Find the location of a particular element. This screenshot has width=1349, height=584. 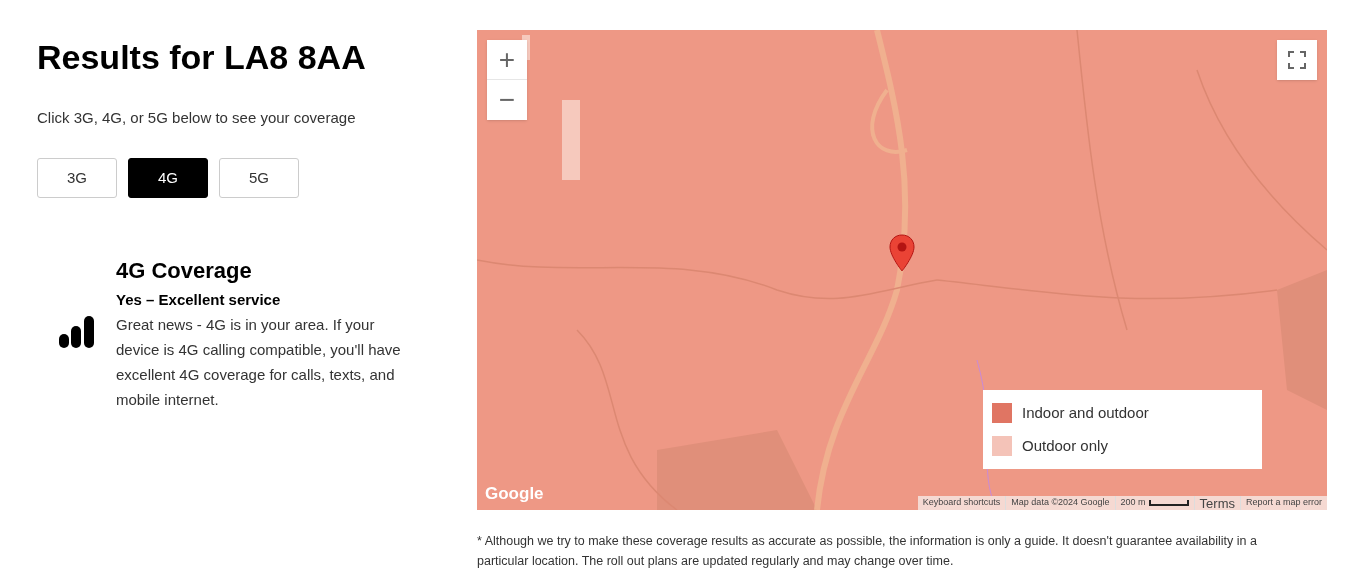

network-tab: 5G is located at coordinates (259, 178).